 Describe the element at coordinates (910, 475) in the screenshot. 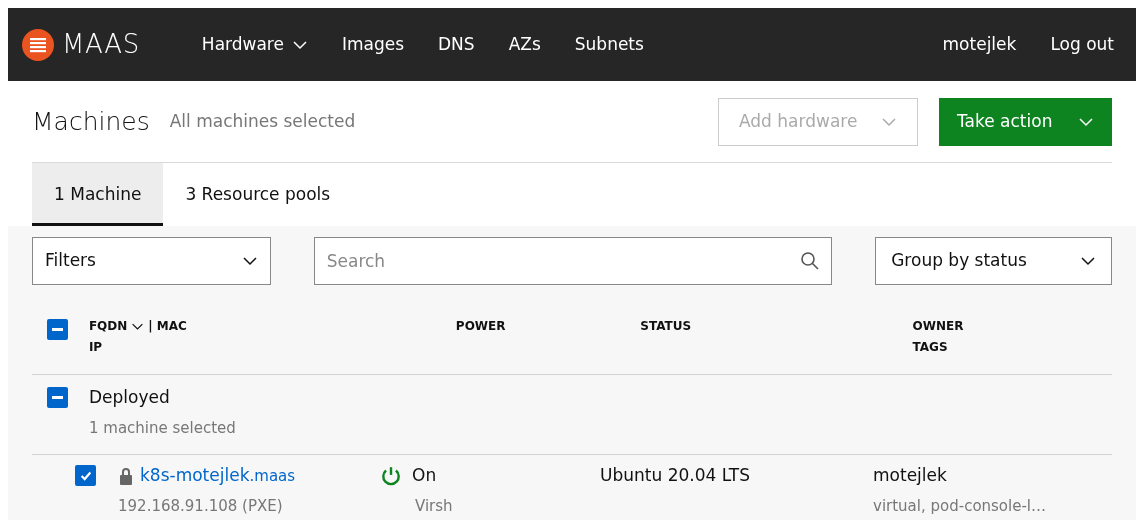

I see `owner-text: motejlek` at that location.